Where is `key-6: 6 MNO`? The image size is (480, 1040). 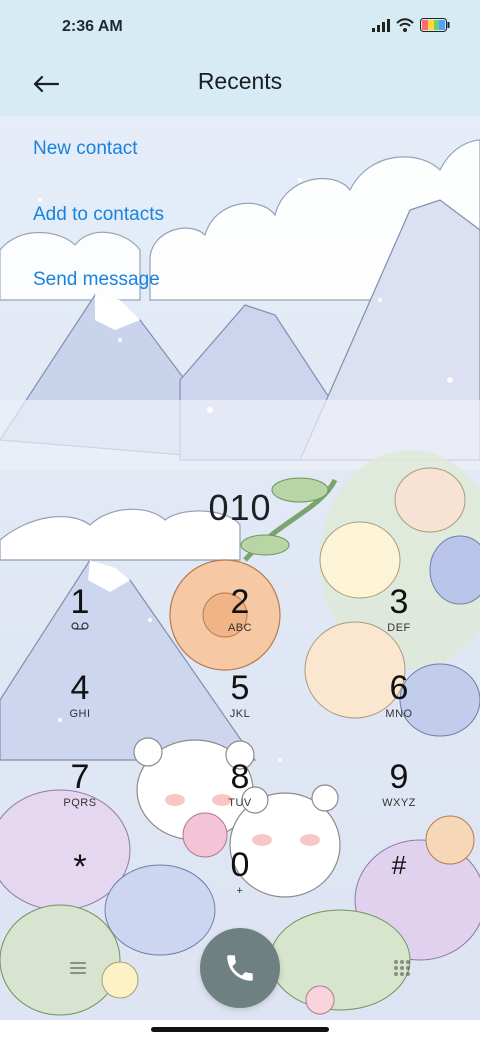 key-6: 6 MNO is located at coordinates (399, 707).